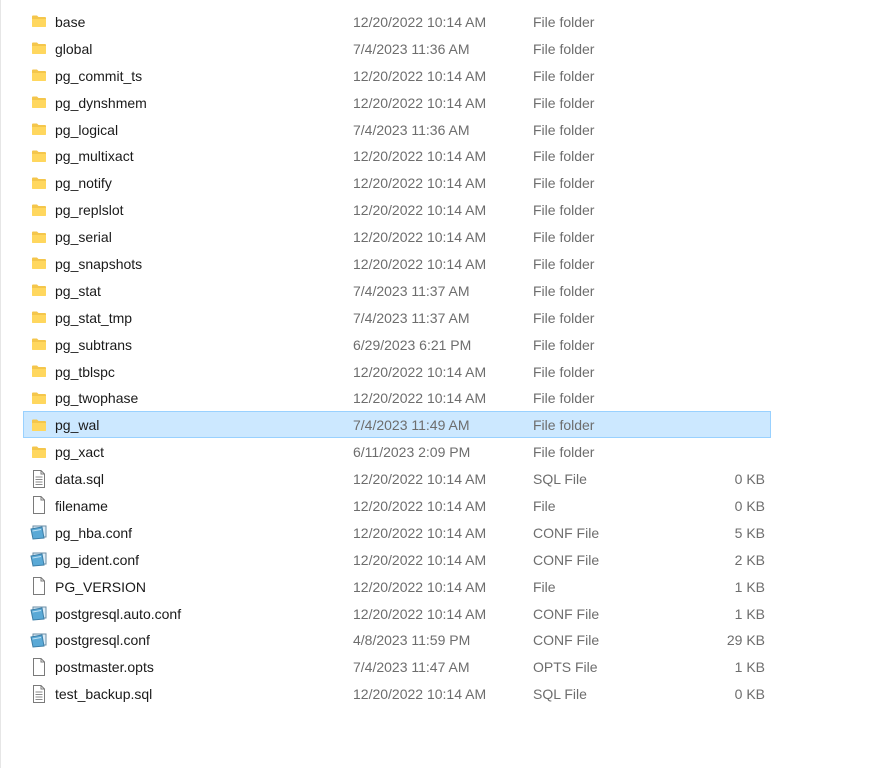  What do you see at coordinates (397, 48) in the screenshot?
I see `file-row: global 7/4/2023 11:36 AM File folder` at bounding box center [397, 48].